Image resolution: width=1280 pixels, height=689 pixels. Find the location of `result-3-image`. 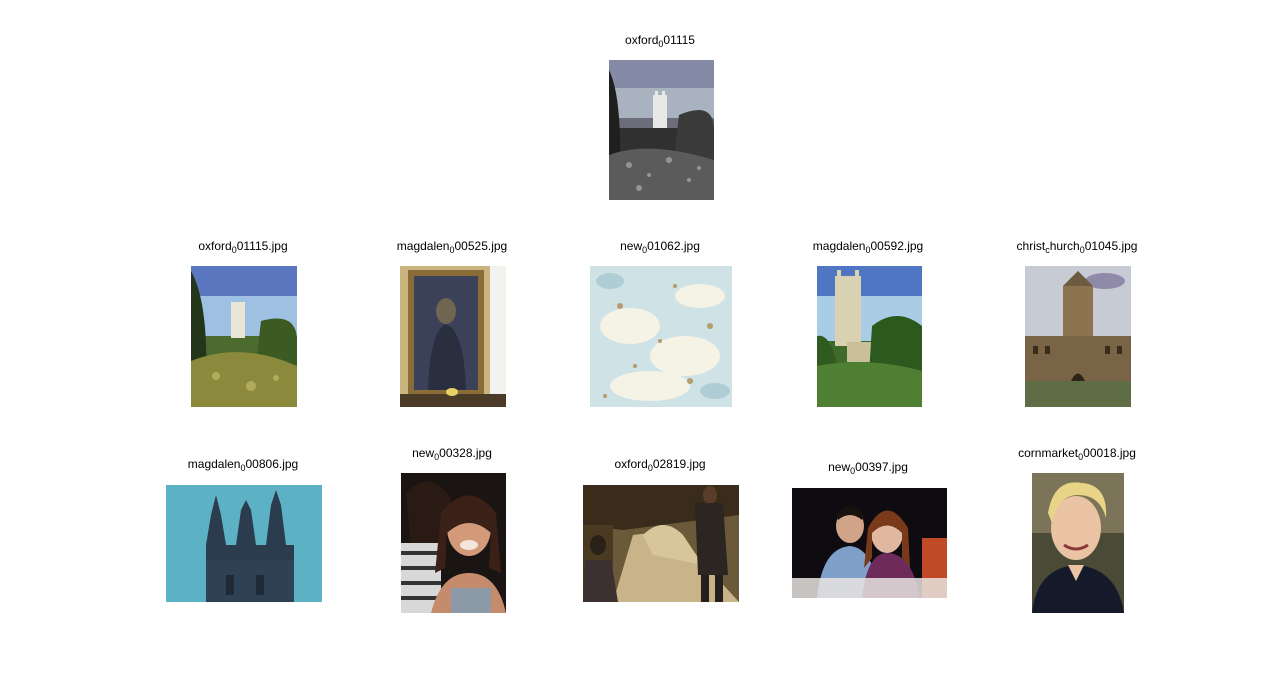

result-3-image is located at coordinates (661, 336).